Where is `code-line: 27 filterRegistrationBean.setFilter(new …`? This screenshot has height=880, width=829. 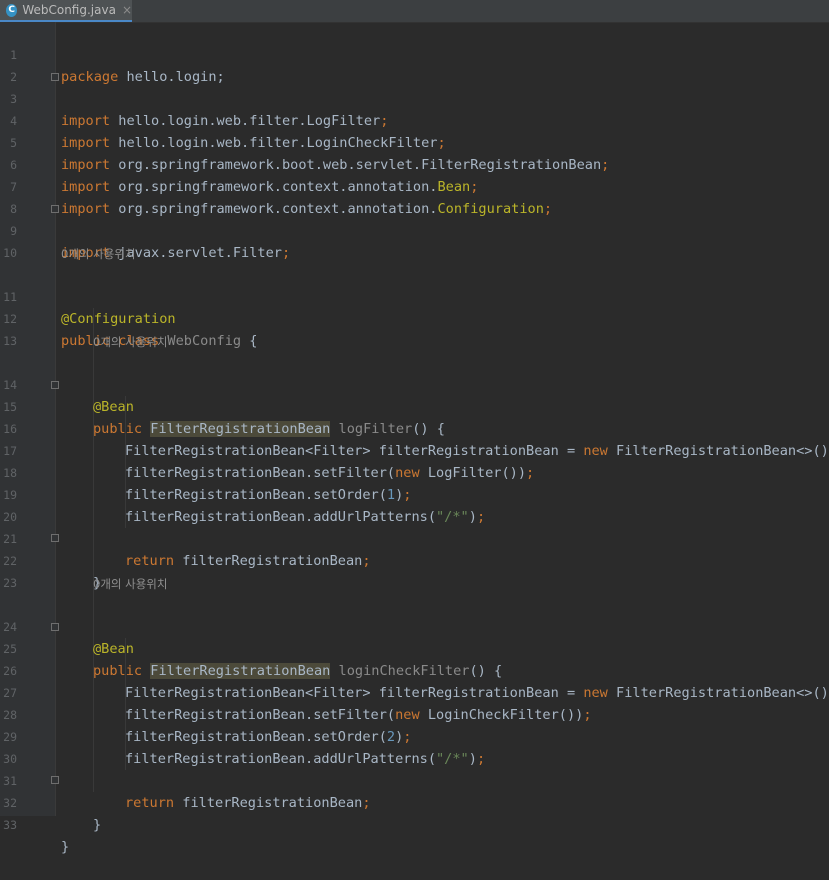 code-line: 27 filterRegistrationBean.setFilter(new … is located at coordinates (414, 671).